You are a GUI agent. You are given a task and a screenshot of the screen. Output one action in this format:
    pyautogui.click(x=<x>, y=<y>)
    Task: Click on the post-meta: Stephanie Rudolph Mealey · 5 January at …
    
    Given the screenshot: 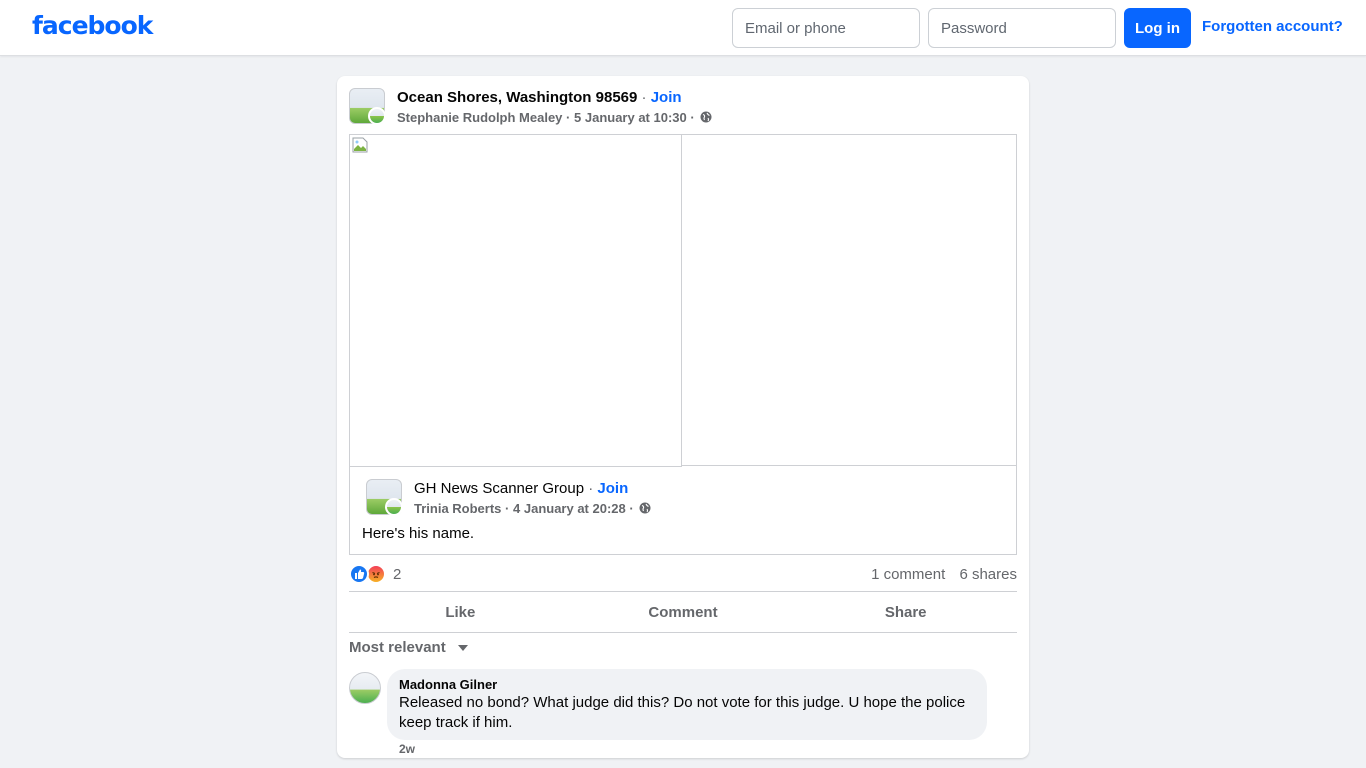 What is the action you would take?
    pyautogui.click(x=554, y=117)
    